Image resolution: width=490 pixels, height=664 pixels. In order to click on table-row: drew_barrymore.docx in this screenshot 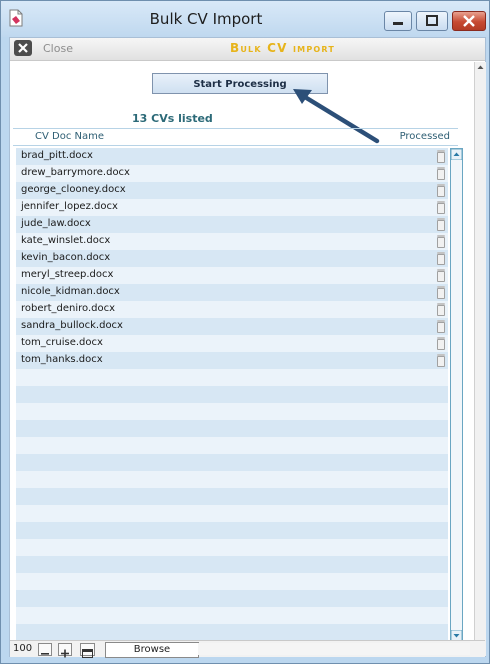, I will do `click(232, 173)`.